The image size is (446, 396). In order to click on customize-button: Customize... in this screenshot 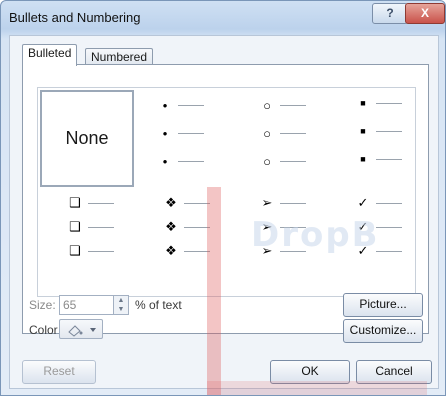, I will do `click(383, 331)`.